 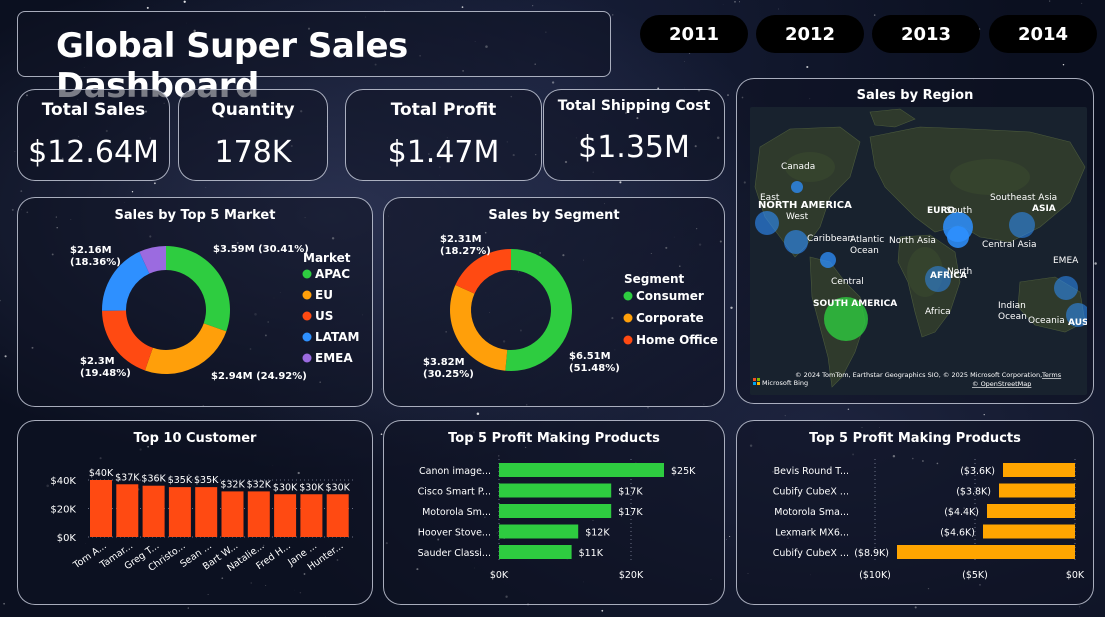 What do you see at coordinates (332, 274) in the screenshot?
I see `legend-item: APAC` at bounding box center [332, 274].